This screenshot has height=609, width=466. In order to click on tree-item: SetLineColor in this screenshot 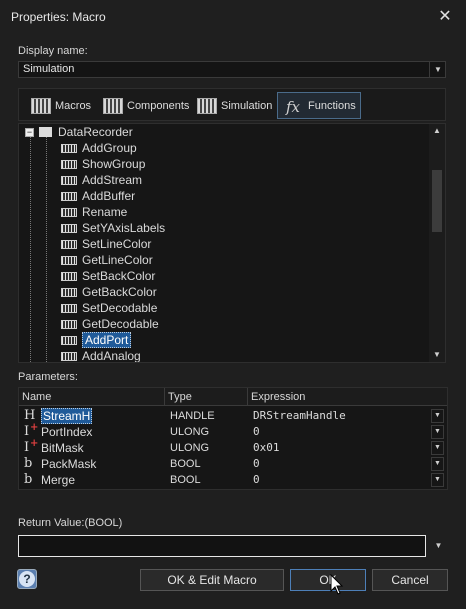, I will do `click(106, 244)`.